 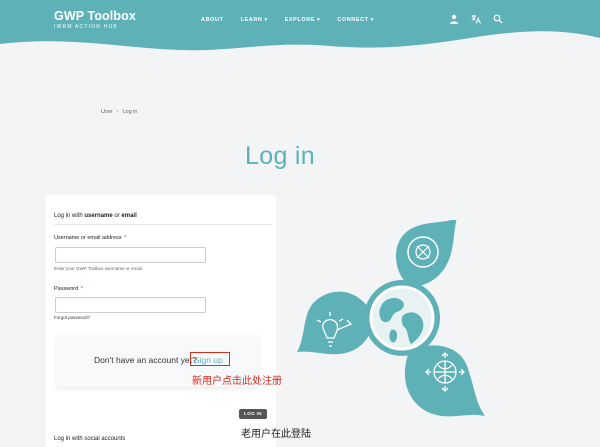 What do you see at coordinates (253, 414) in the screenshot?
I see `login-button: LOG IN` at bounding box center [253, 414].